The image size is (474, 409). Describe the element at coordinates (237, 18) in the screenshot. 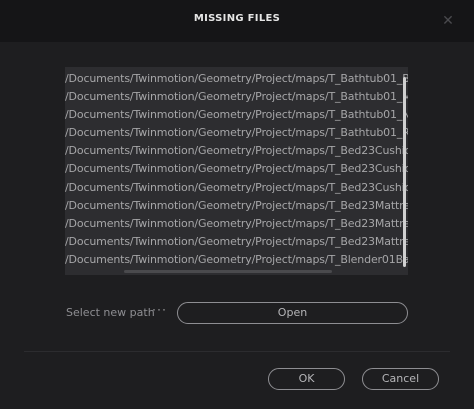

I see `dialog-title: MISSING FILES` at that location.